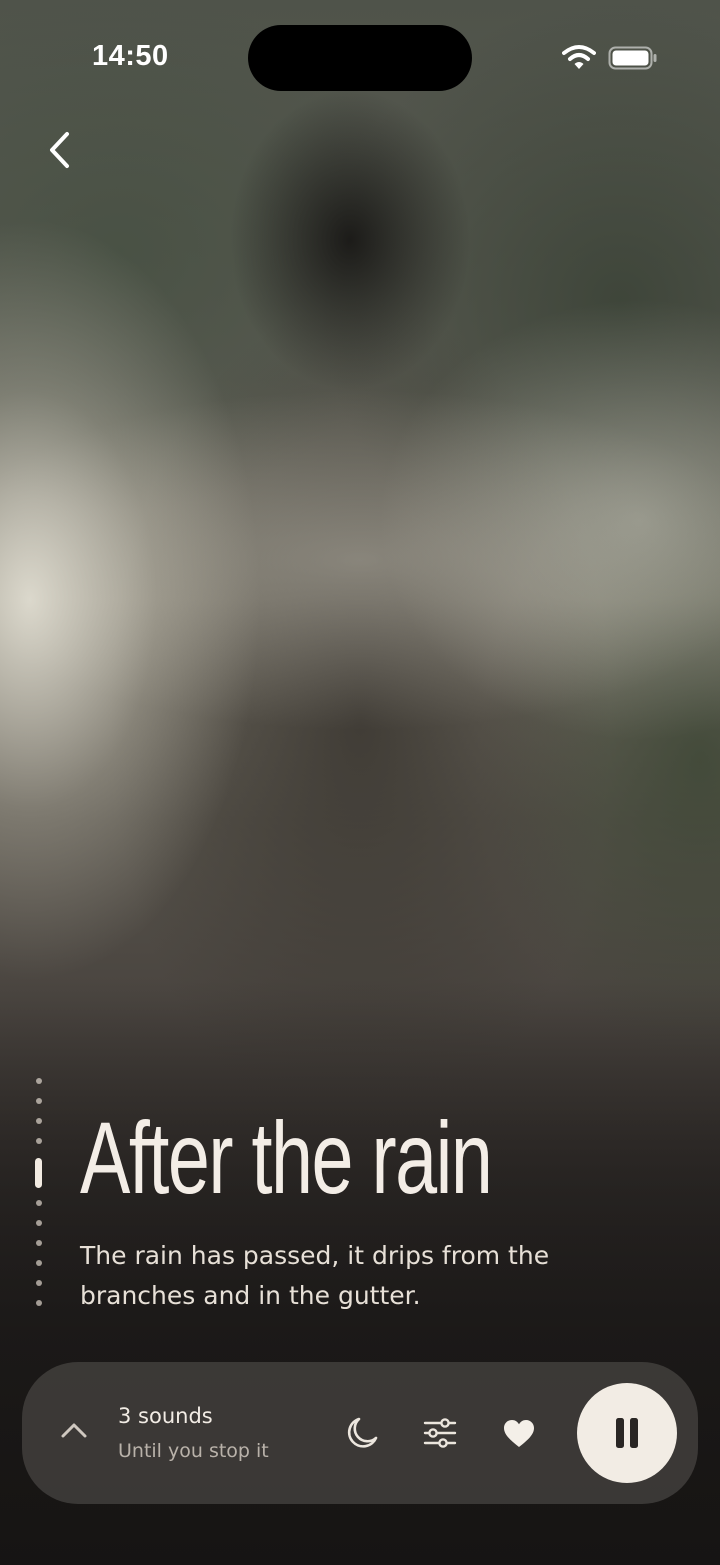 This screenshot has height=1565, width=720. Describe the element at coordinates (632, 58) in the screenshot. I see `battery-icon` at that location.